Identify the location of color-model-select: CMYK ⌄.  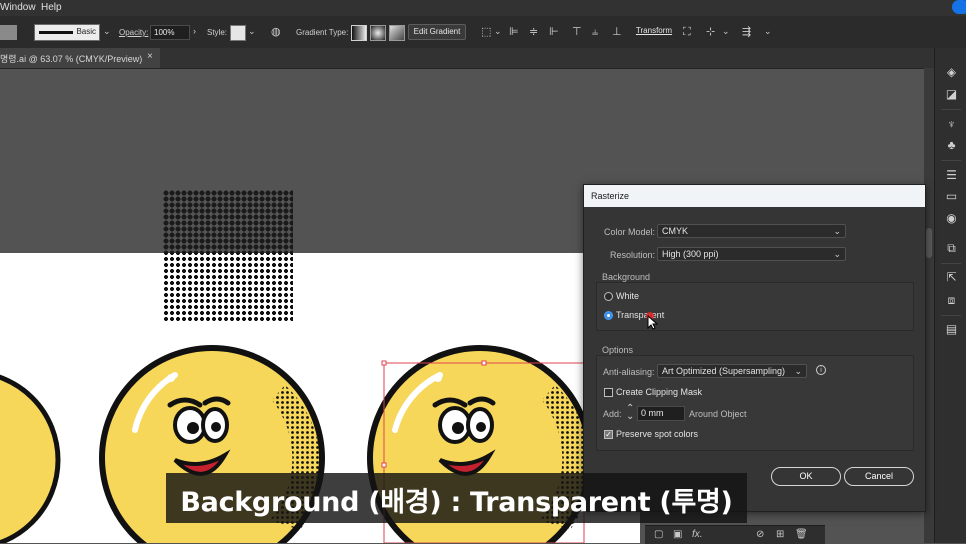
(751, 231).